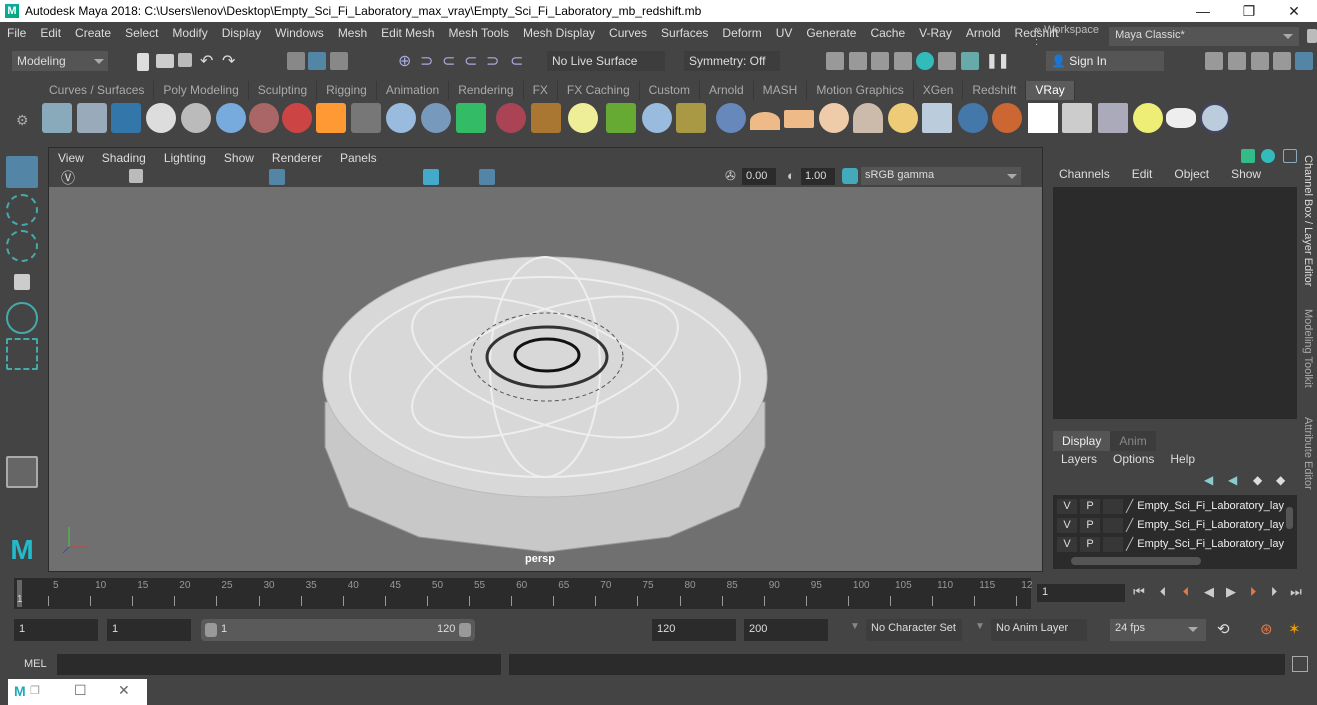  I want to click on light-editor-icon, so click(970, 61).